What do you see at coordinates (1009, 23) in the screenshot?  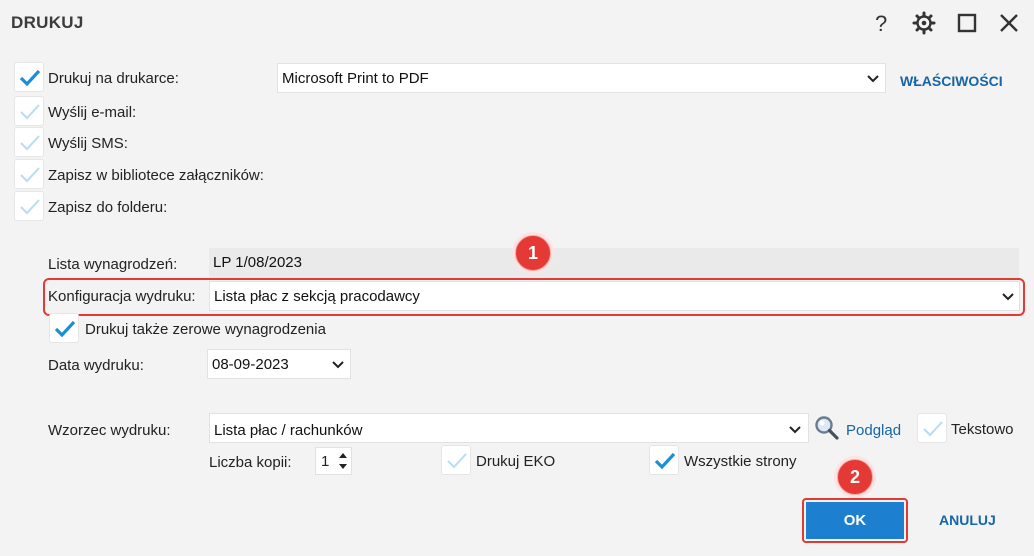 I see `close-icon` at bounding box center [1009, 23].